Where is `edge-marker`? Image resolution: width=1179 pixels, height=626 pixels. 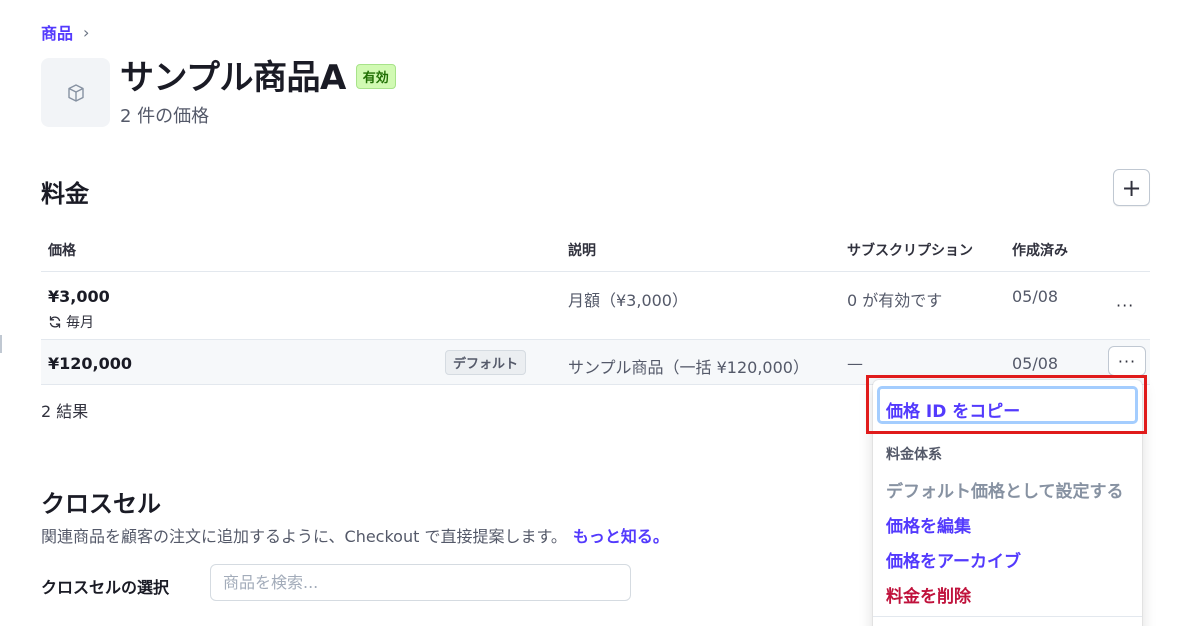 edge-marker is located at coordinates (1, 344).